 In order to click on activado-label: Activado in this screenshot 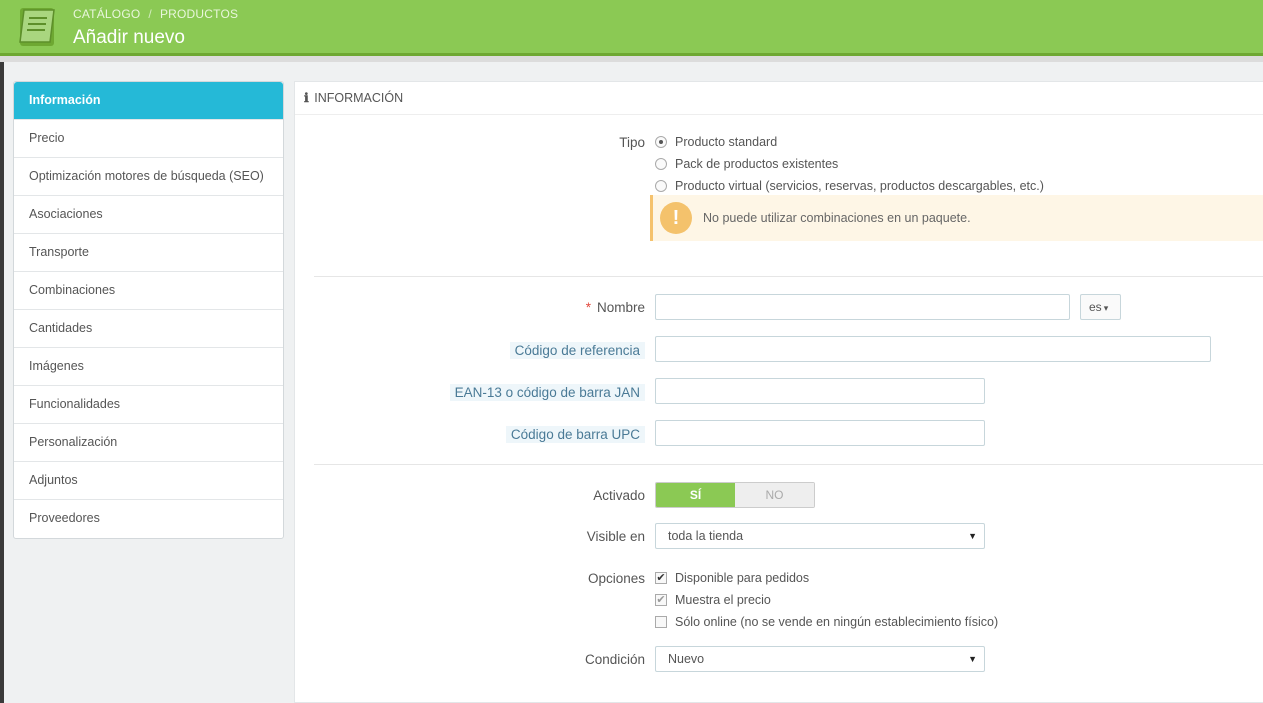, I will do `click(619, 495)`.